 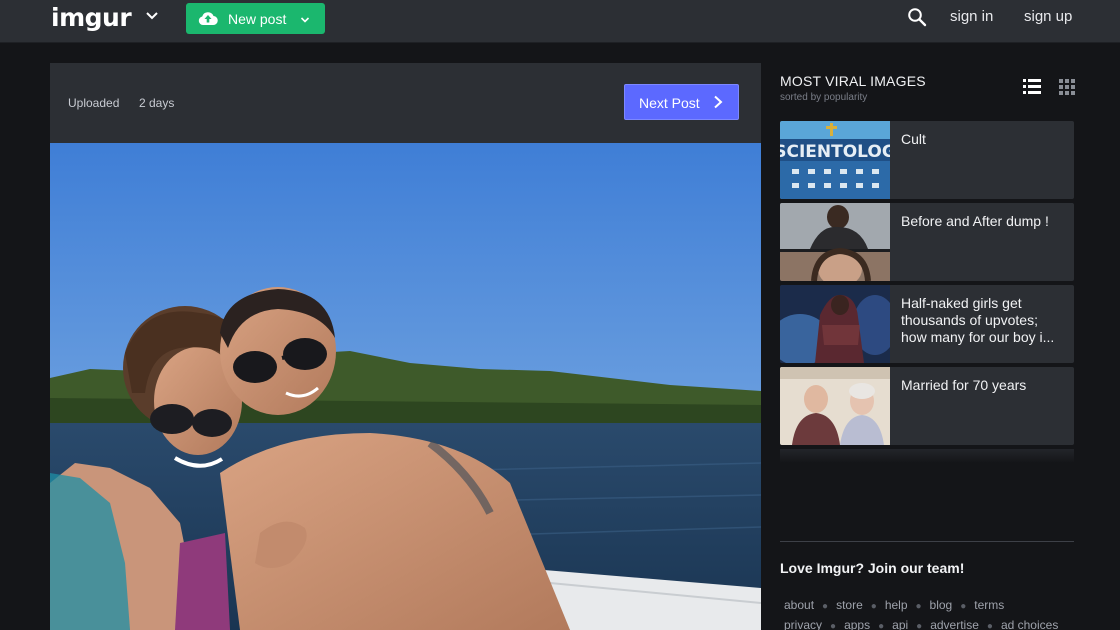 I want to click on chevron-right-icon, so click(x=718, y=102).